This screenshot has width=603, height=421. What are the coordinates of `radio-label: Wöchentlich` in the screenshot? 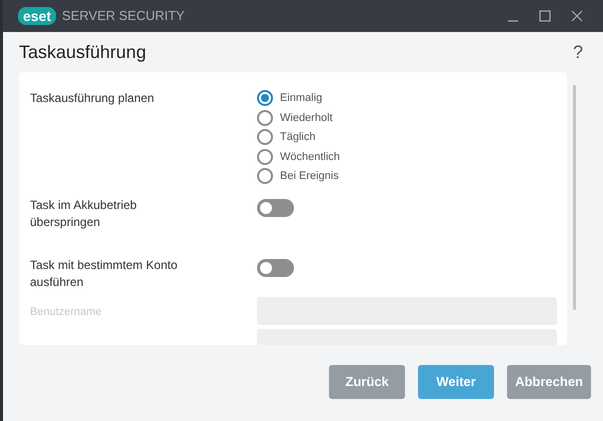 It's located at (310, 157).